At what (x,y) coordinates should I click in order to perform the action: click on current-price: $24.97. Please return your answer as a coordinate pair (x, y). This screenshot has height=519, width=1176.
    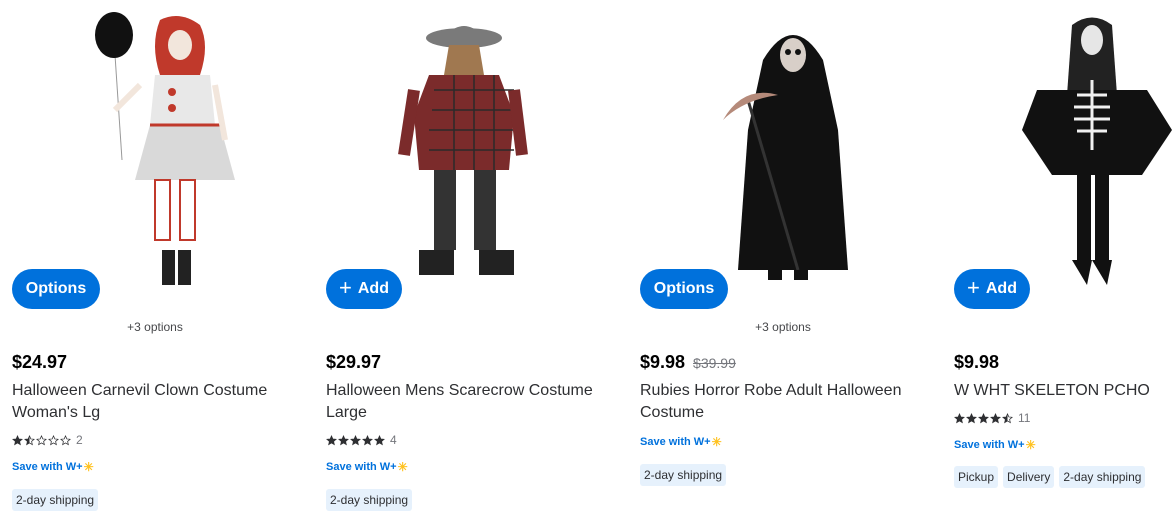
    Looking at the image, I should click on (40, 362).